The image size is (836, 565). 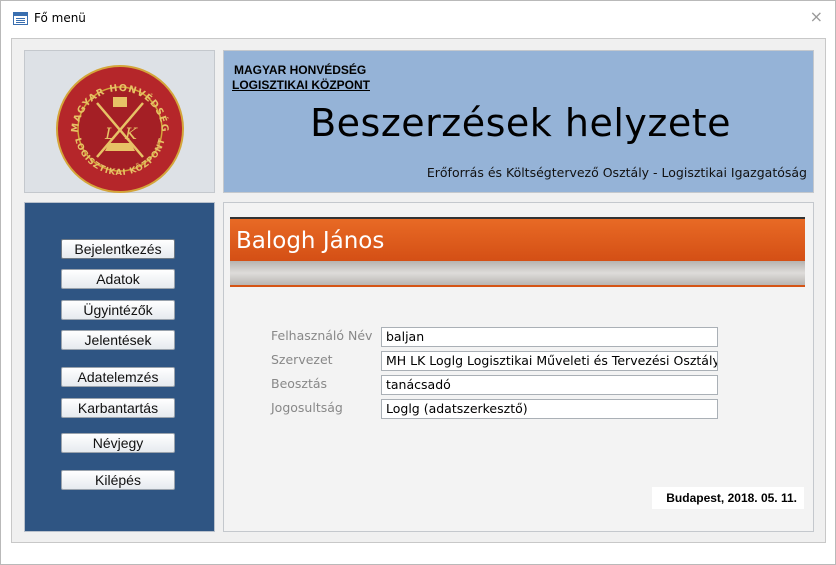 I want to click on logo-panel: MAGYAR HONVÉDSÉG LOGISZTIKAI KÖZPONT L K, so click(x=119, y=121).